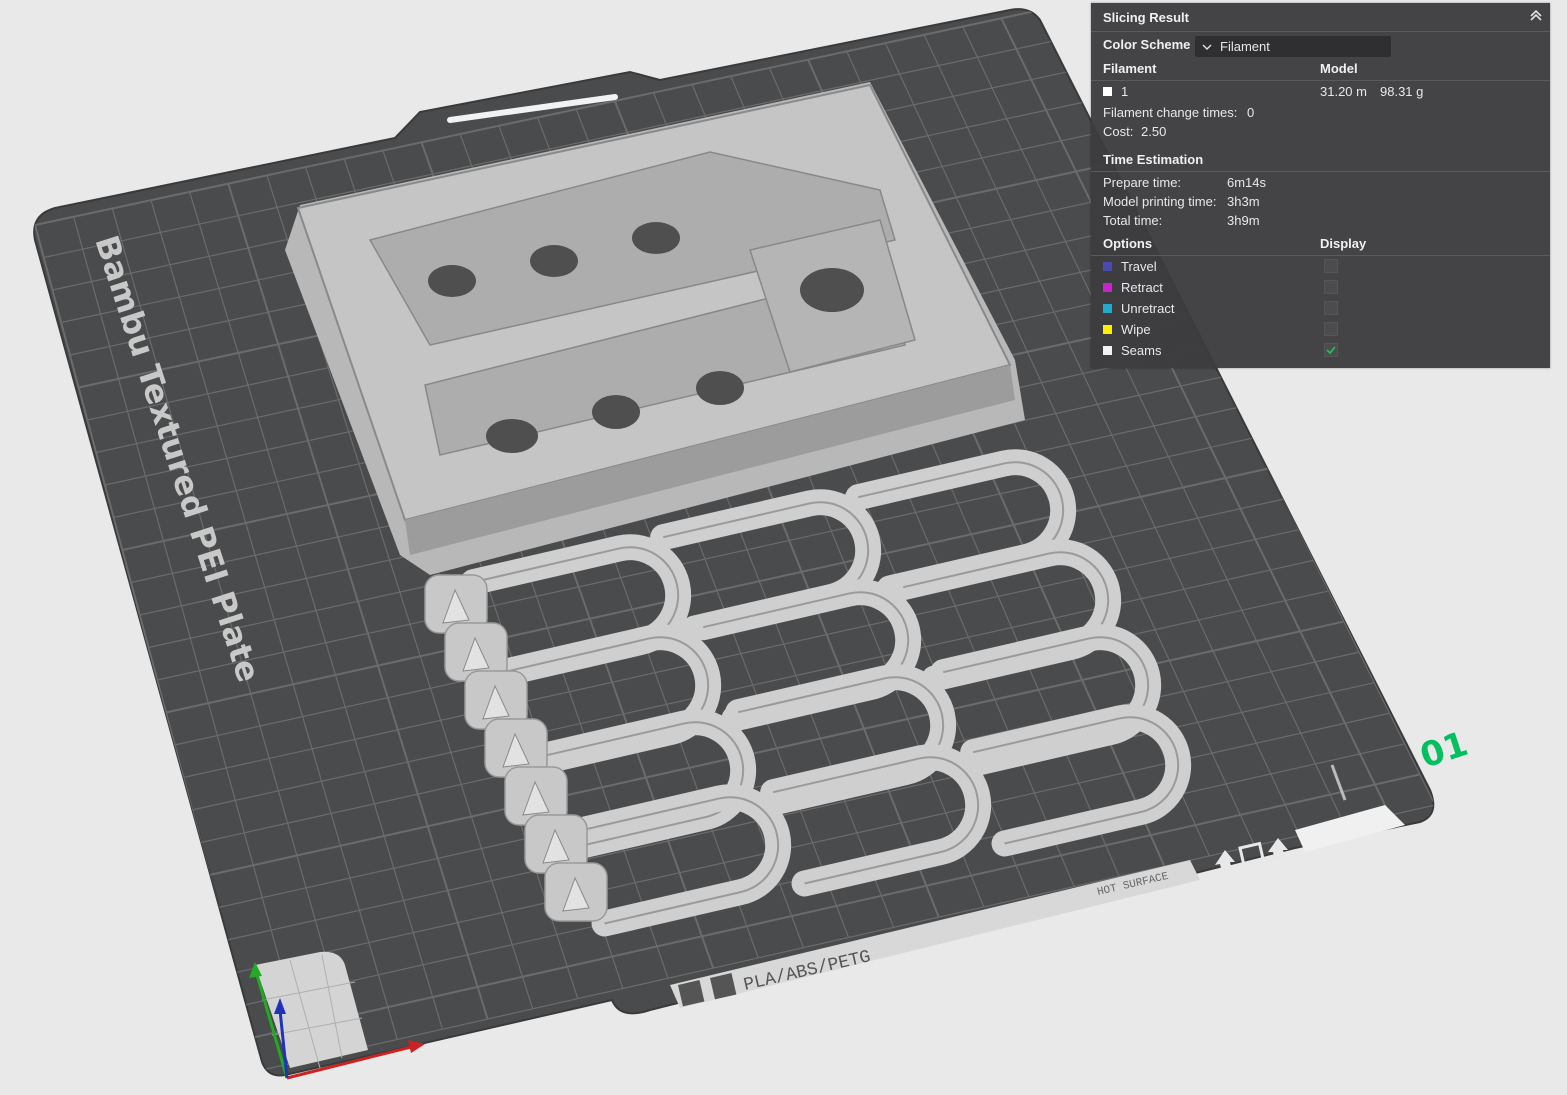  What do you see at coordinates (1136, 329) in the screenshot?
I see `option-label-wipe: Wipe` at bounding box center [1136, 329].